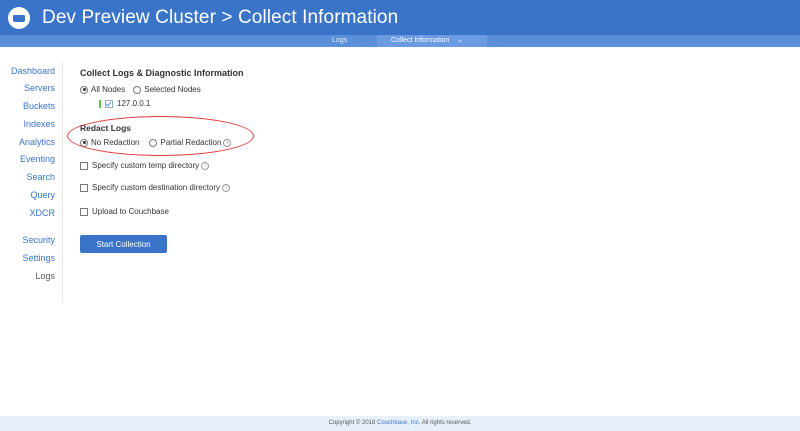 The width and height of the screenshot is (800, 431). I want to click on node-selection: All Nodes Selected Nodes, so click(140, 89).